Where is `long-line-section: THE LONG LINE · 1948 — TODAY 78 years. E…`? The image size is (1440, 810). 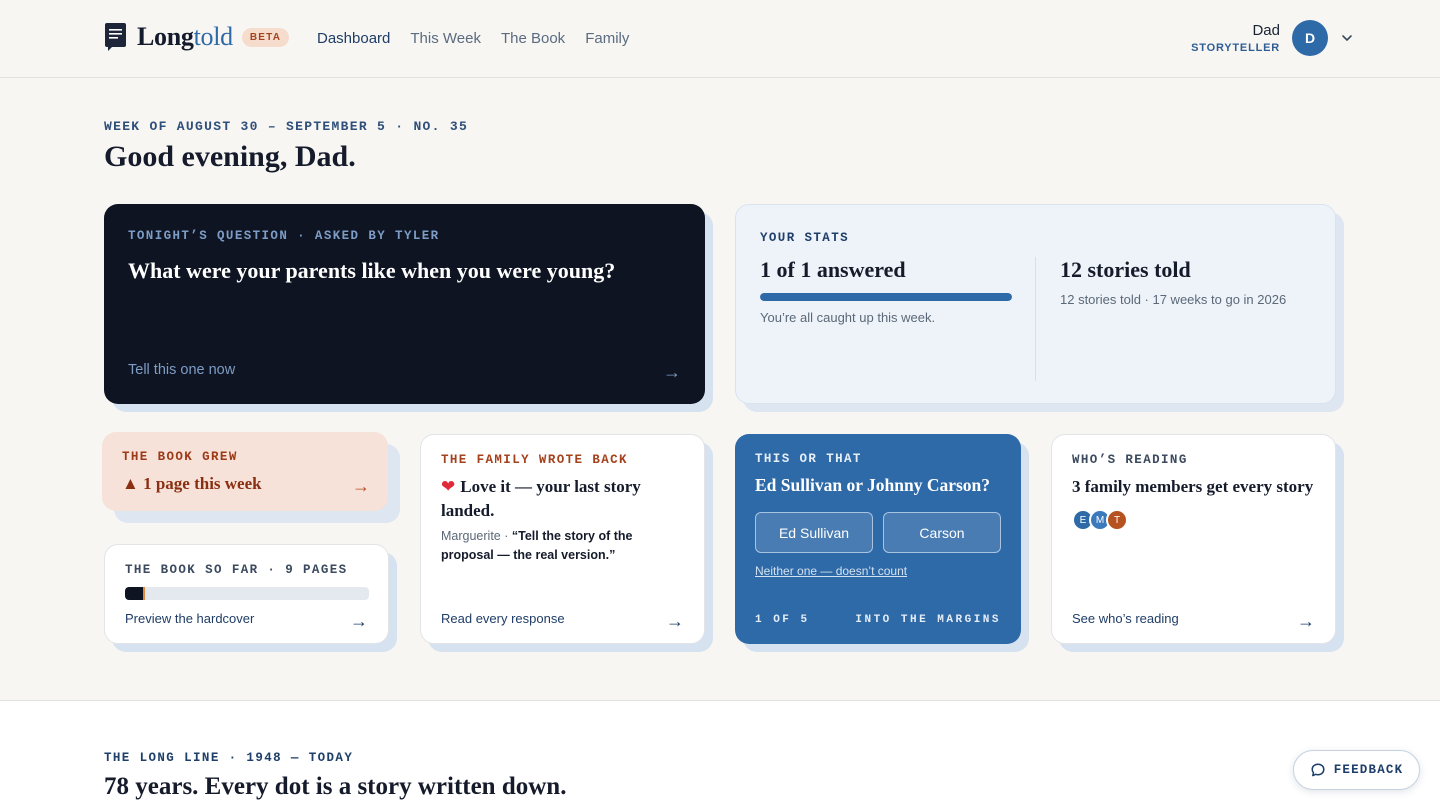 long-line-section: THE LONG LINE · 1948 — TODAY 78 years. E… is located at coordinates (720, 755).